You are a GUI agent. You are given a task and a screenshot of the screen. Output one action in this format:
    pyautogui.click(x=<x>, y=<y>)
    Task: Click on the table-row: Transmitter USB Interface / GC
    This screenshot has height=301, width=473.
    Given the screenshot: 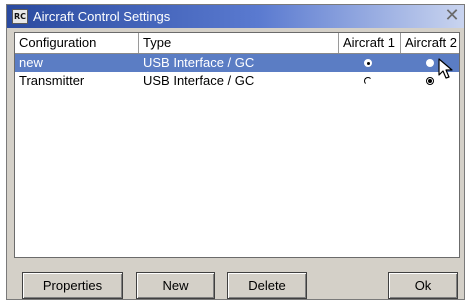 What is the action you would take?
    pyautogui.click(x=237, y=81)
    